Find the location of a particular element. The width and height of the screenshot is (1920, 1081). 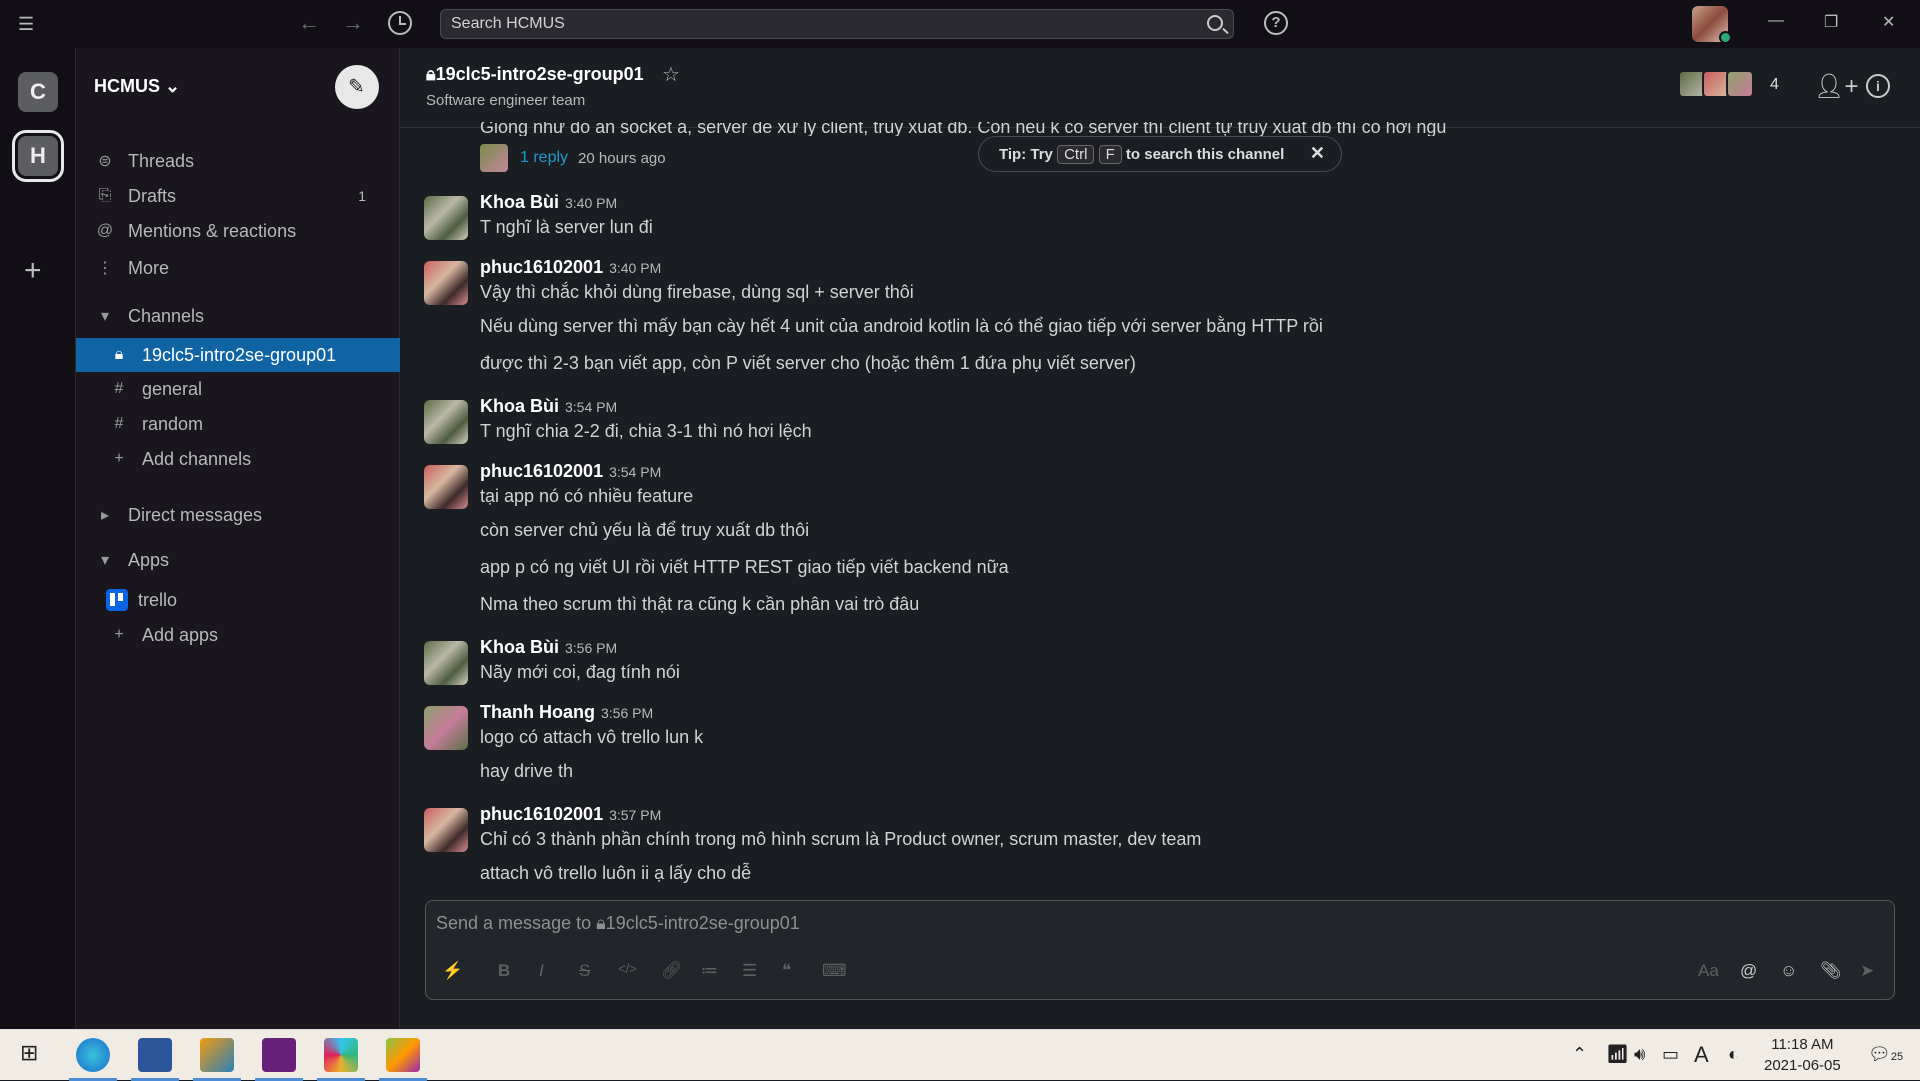

add-apps-button: + Add apps is located at coordinates (238, 635).